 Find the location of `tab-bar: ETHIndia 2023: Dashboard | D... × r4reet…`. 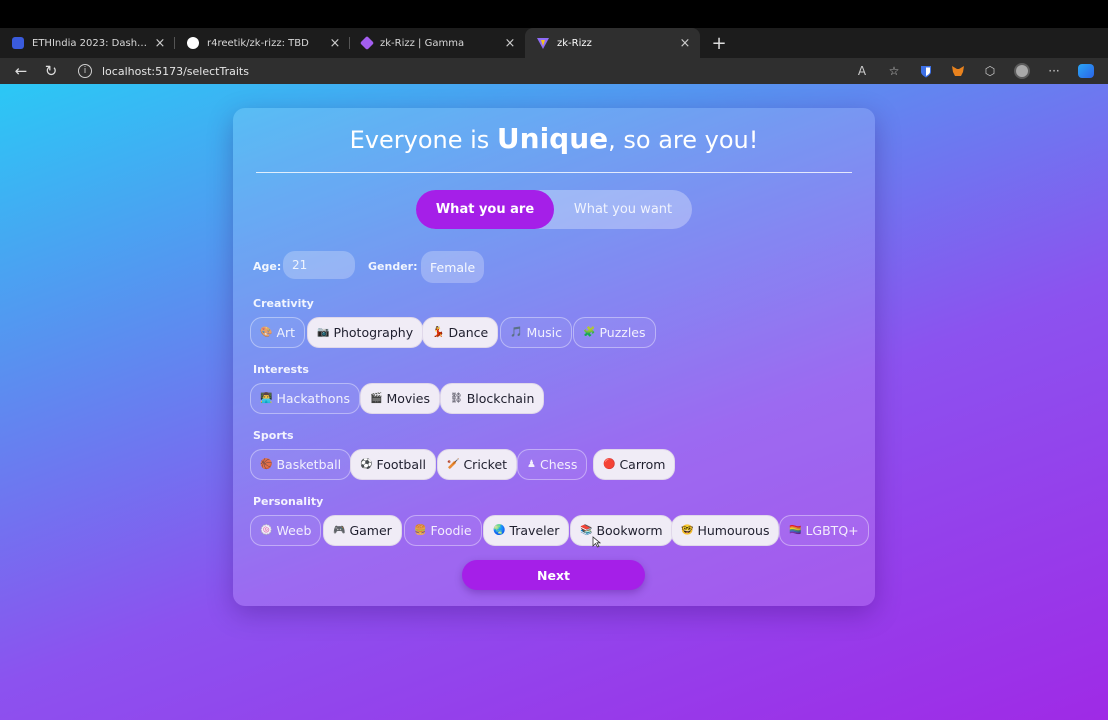

tab-bar: ETHIndia 2023: Dashboard | D... × r4reet… is located at coordinates (554, 43).